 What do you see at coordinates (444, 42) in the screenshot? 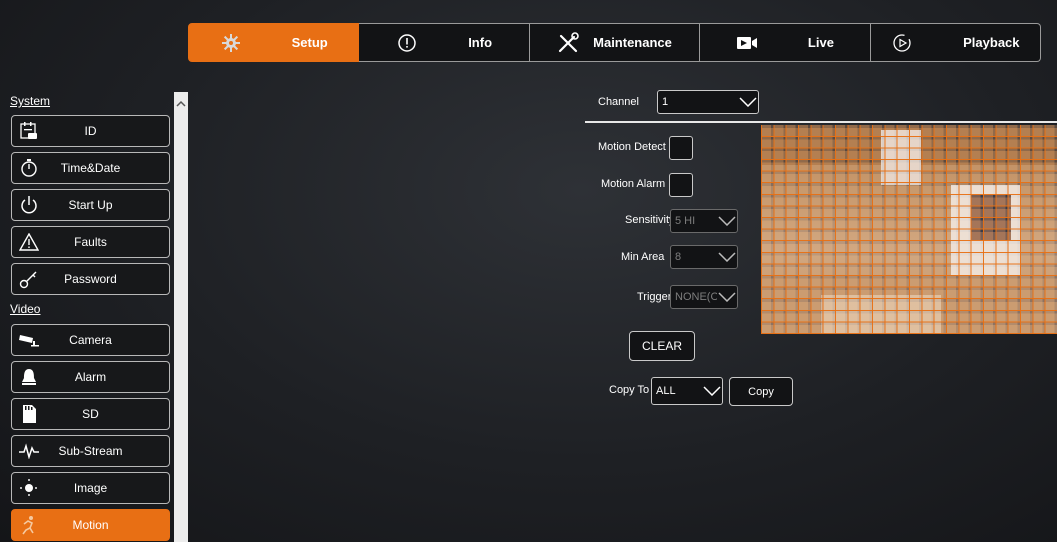
I see `tab-info: Info` at bounding box center [444, 42].